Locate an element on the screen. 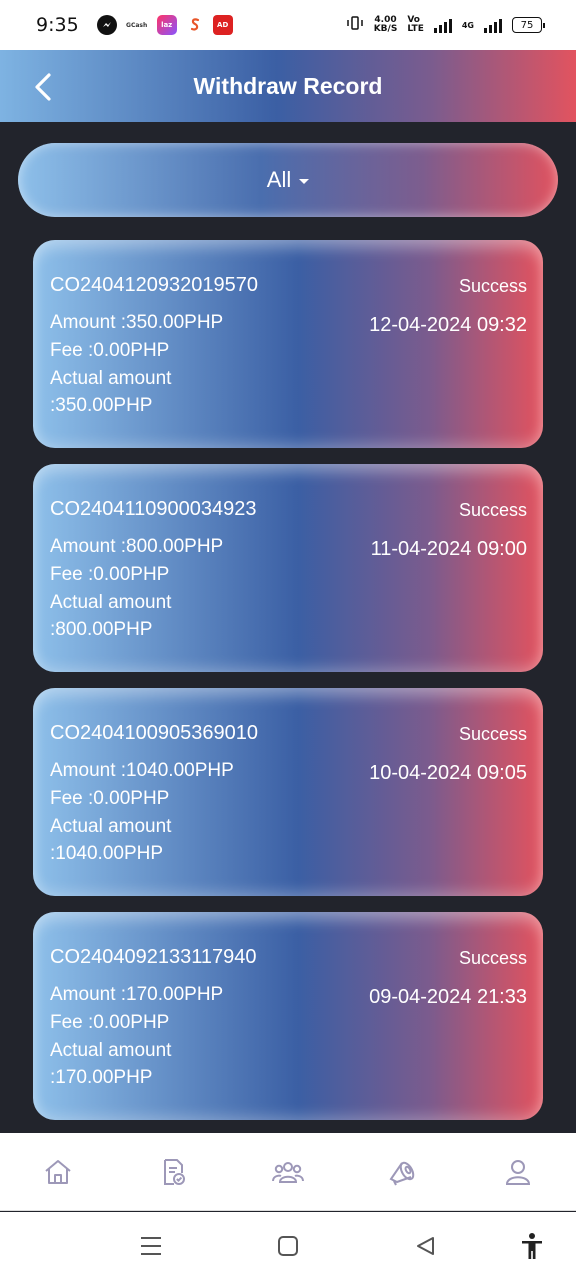  records-icon is located at coordinates (174, 1171).